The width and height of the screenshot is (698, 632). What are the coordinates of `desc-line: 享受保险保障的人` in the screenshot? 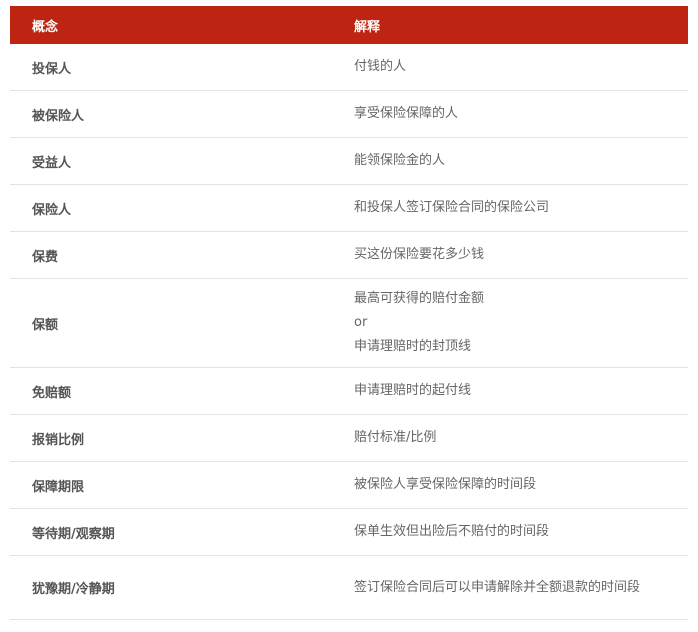 It's located at (406, 113).